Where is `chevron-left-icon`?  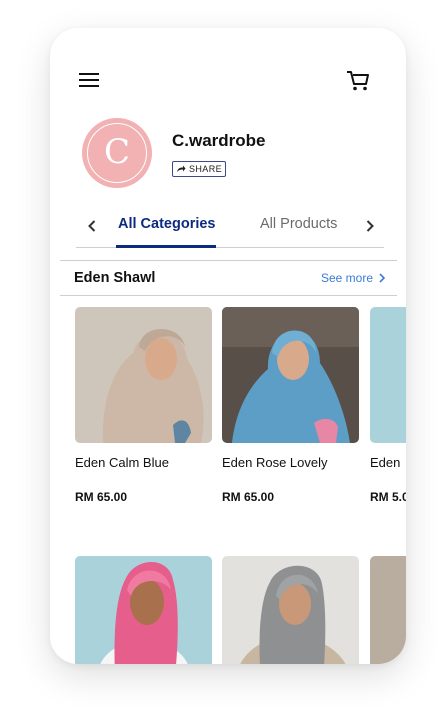
chevron-left-icon is located at coordinates (92, 226).